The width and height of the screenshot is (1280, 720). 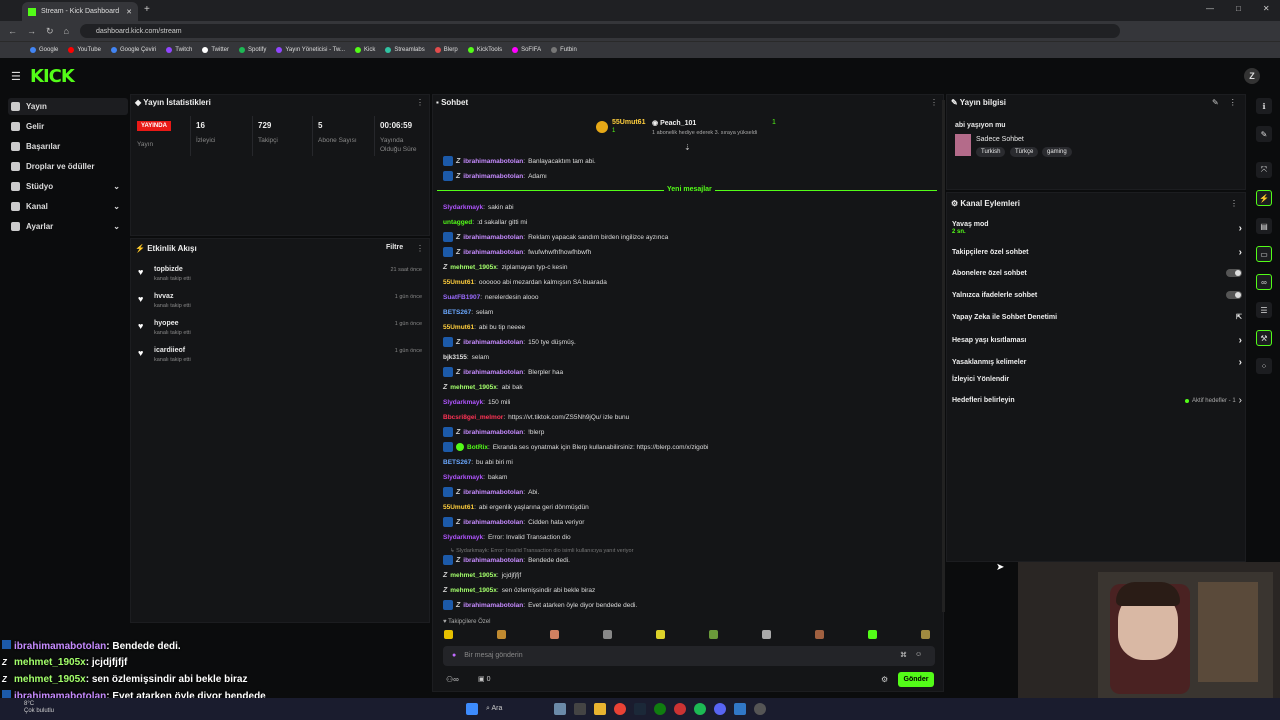 What do you see at coordinates (1264, 226) in the screenshot?
I see `doc-icon: ▤` at bounding box center [1264, 226].